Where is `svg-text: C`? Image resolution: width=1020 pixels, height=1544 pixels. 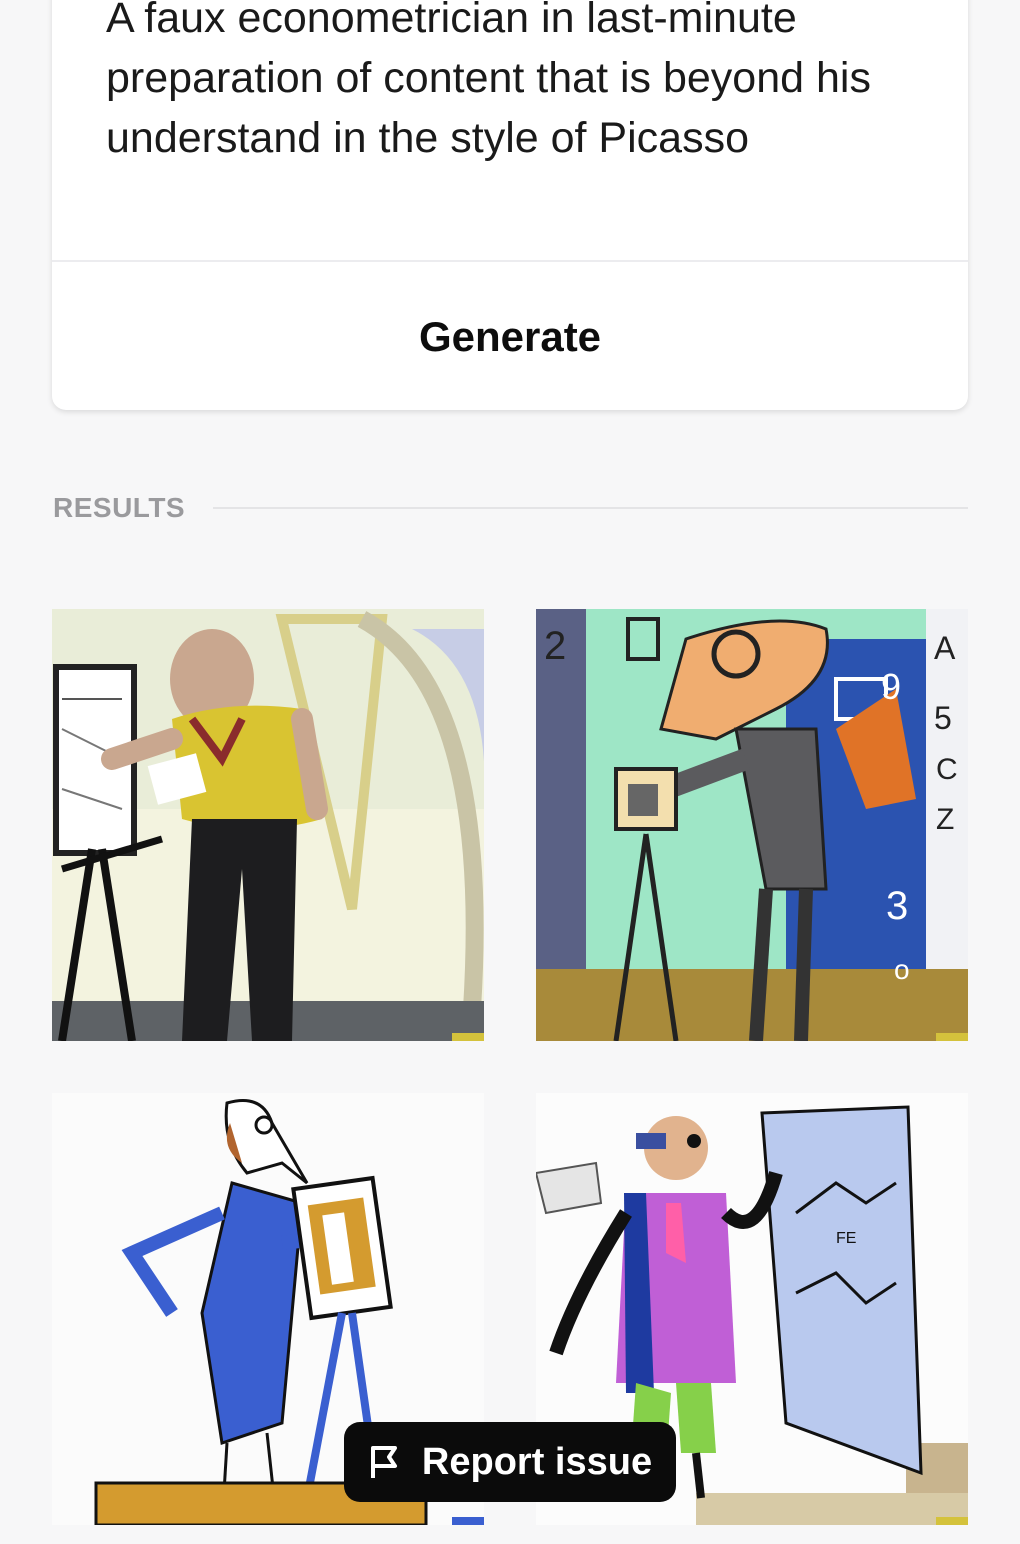 svg-text: C is located at coordinates (947, 769).